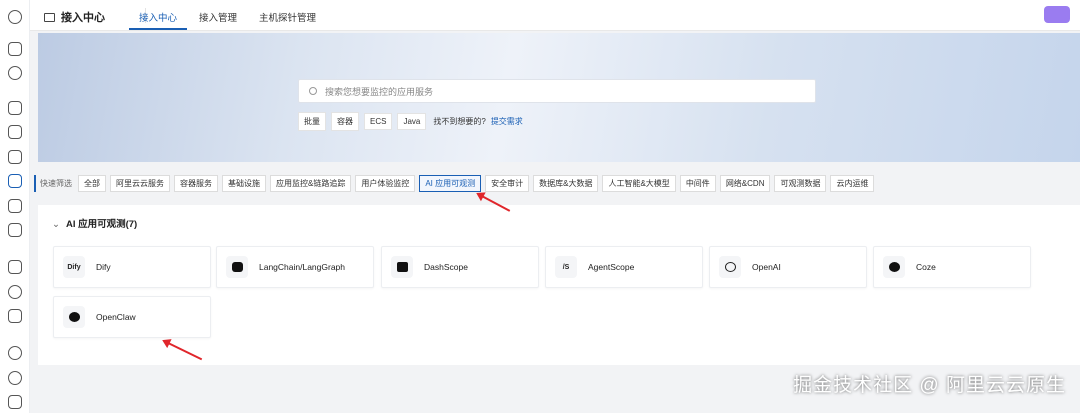  Describe the element at coordinates (446, 267) in the screenshot. I see `card-name: DashScope` at that location.